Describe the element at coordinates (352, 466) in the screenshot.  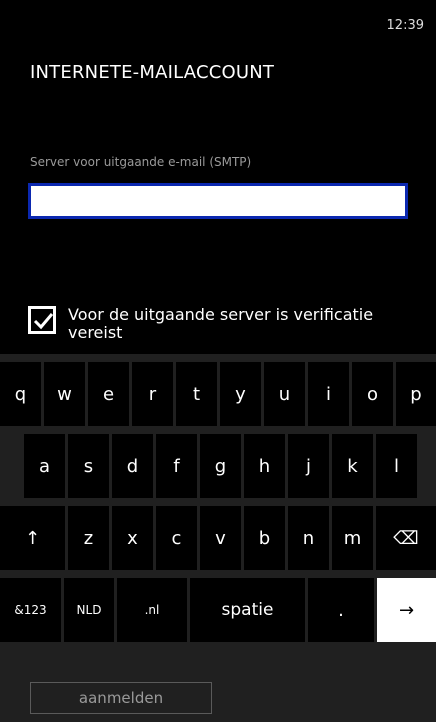
I see `key-k: k` at that location.